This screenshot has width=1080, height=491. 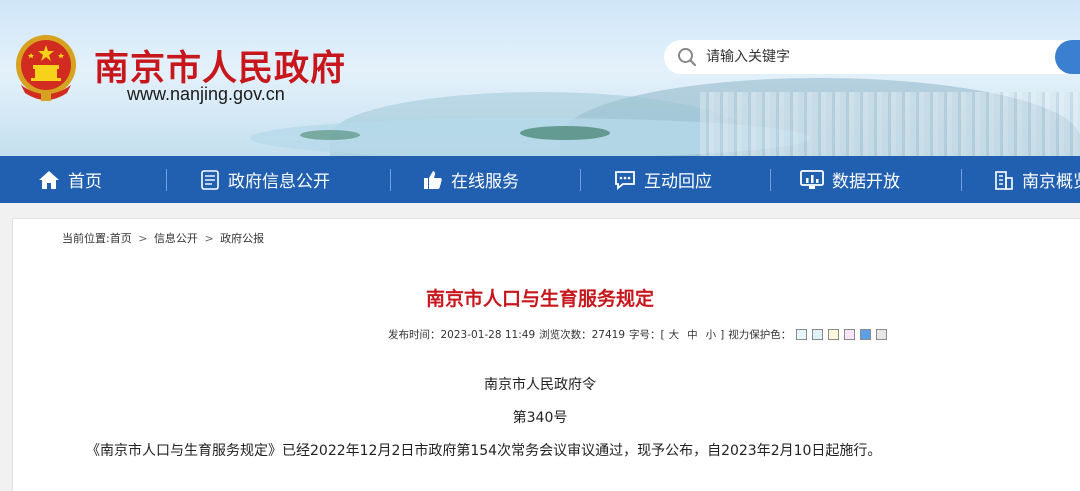 I want to click on breadcrumb-link-gazette: 政府公报, so click(x=242, y=238).